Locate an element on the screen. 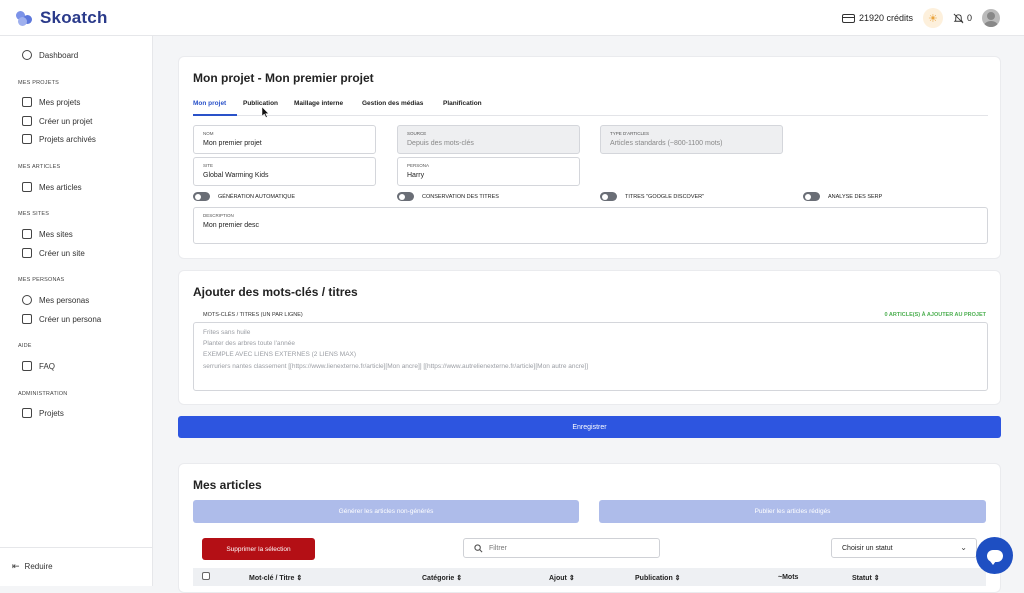 This screenshot has height=593, width=1024. app-name: Skoatch is located at coordinates (74, 17).